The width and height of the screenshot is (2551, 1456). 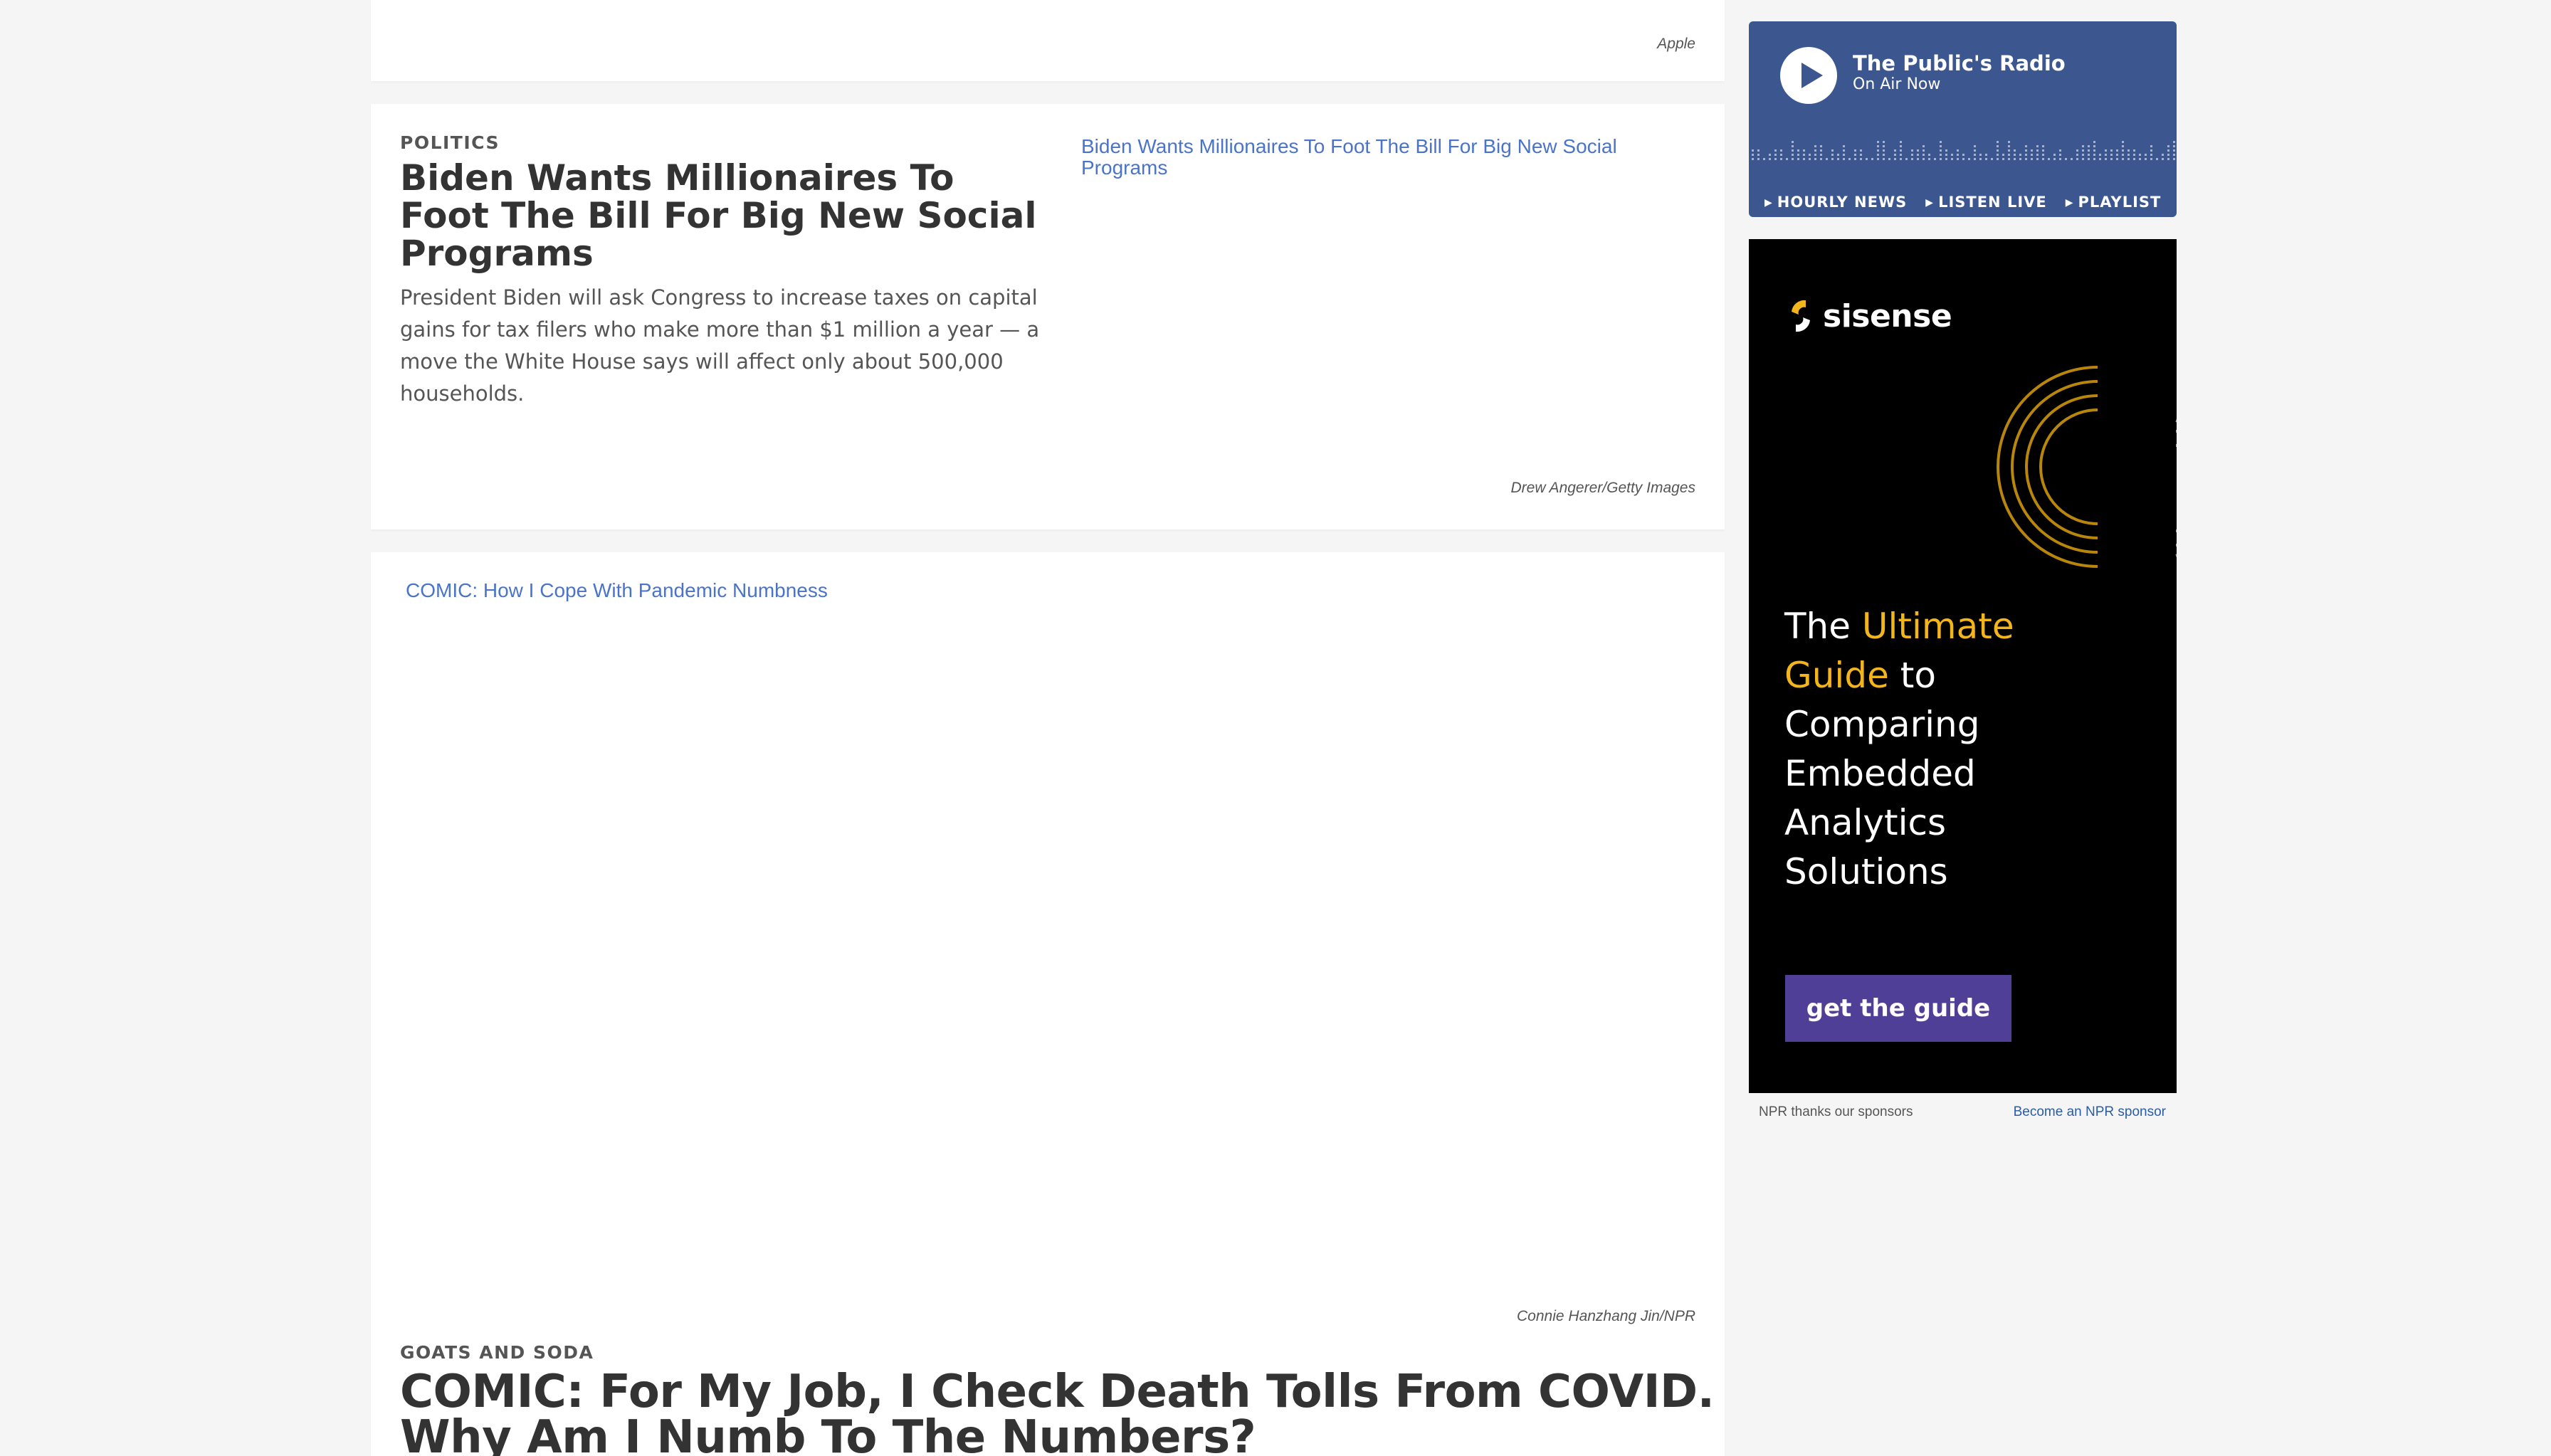 I want to click on audio-waveform-graphic, so click(x=1964, y=150).